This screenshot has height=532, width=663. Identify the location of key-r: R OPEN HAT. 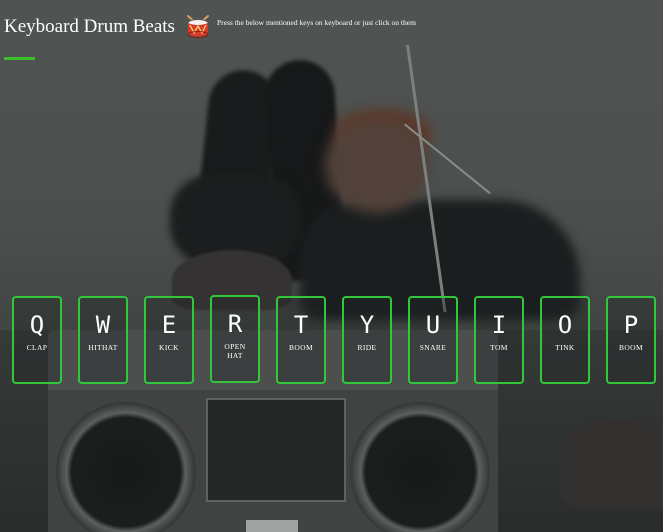
(235, 339).